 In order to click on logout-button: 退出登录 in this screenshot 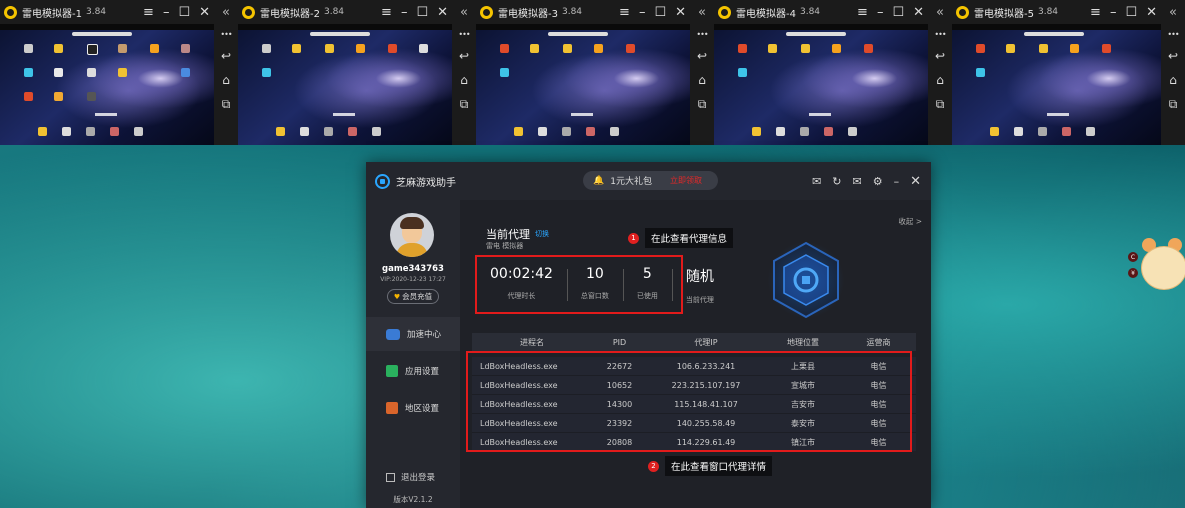, I will do `click(410, 477)`.